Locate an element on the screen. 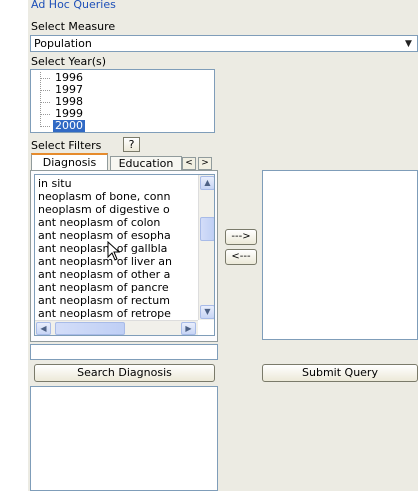 The width and height of the screenshot is (418, 491). add-selected-button: ---> is located at coordinates (241, 237).